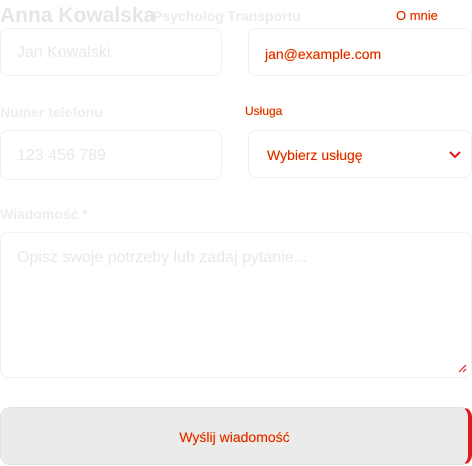  I want to click on name-input: Jan Kowalski, so click(111, 52).